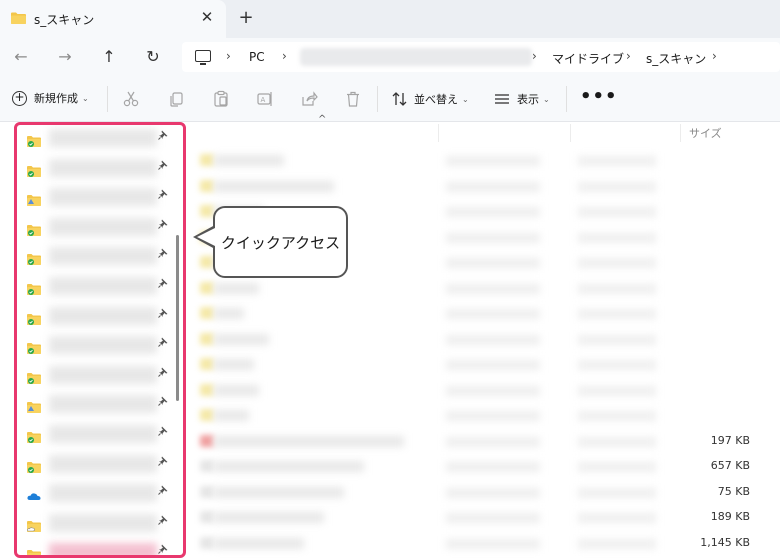 The width and height of the screenshot is (780, 560). I want to click on back-arrow-icon: ←, so click(21, 57).